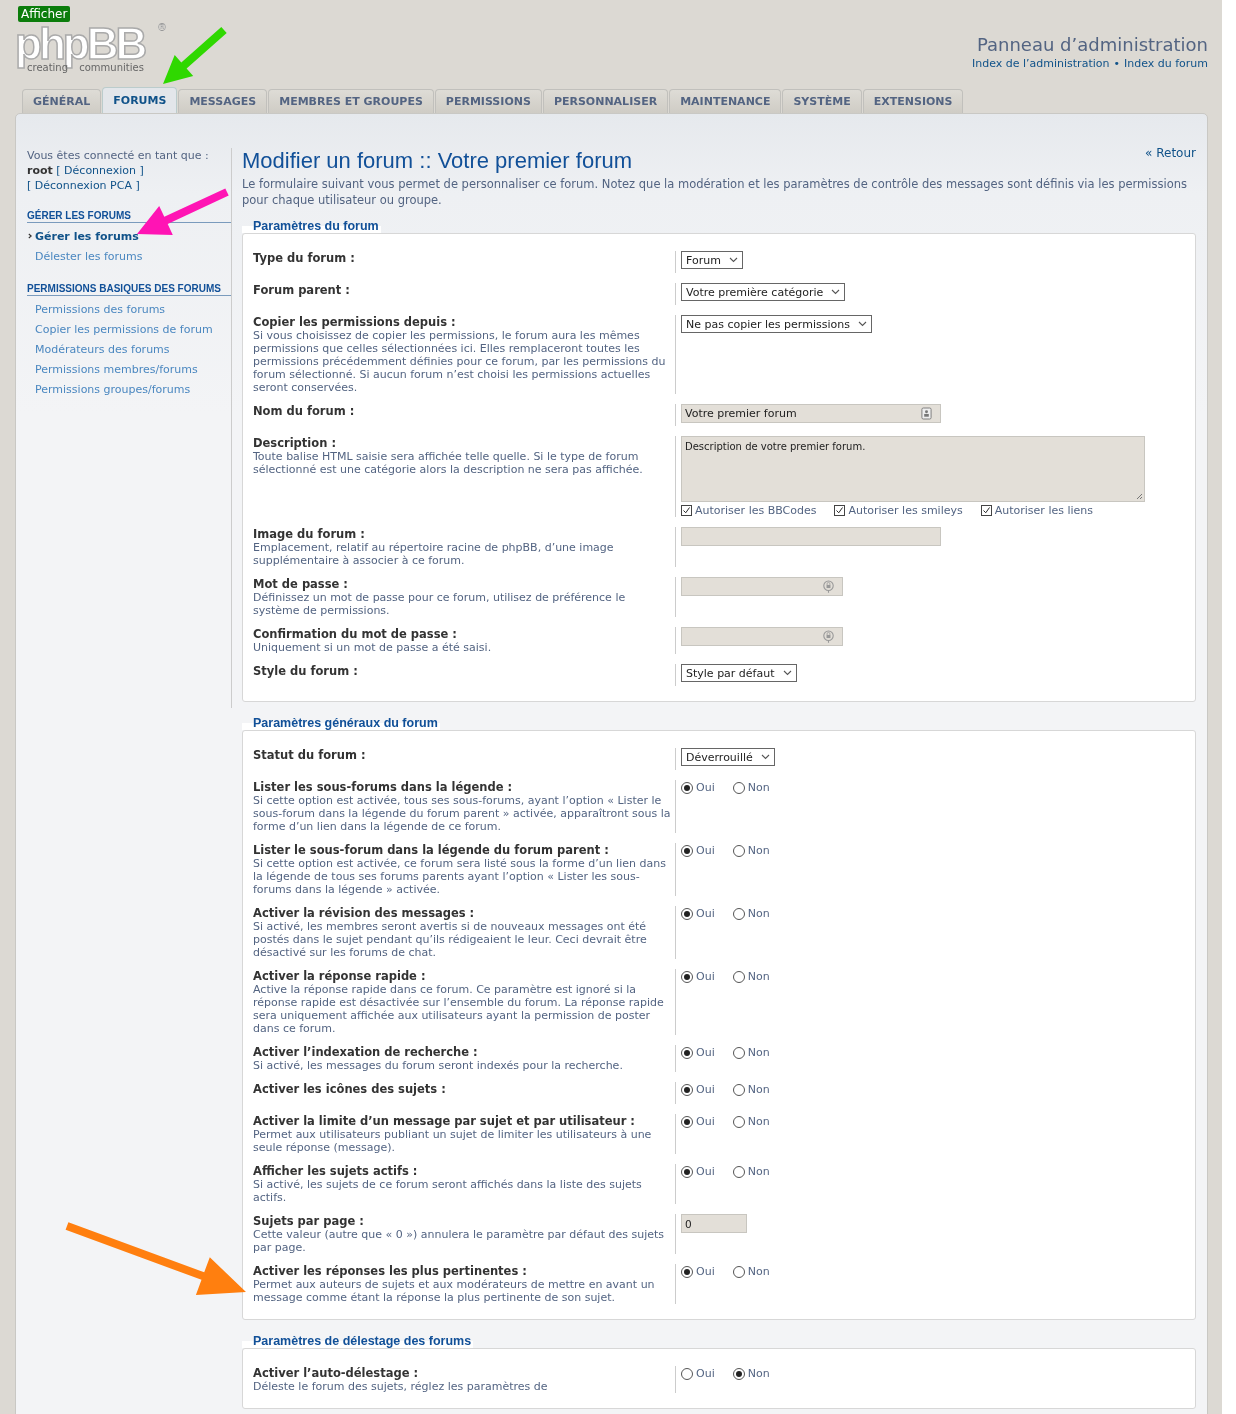 The image size is (1236, 1414). I want to click on nav-tab: EXTENSIONS, so click(913, 101).